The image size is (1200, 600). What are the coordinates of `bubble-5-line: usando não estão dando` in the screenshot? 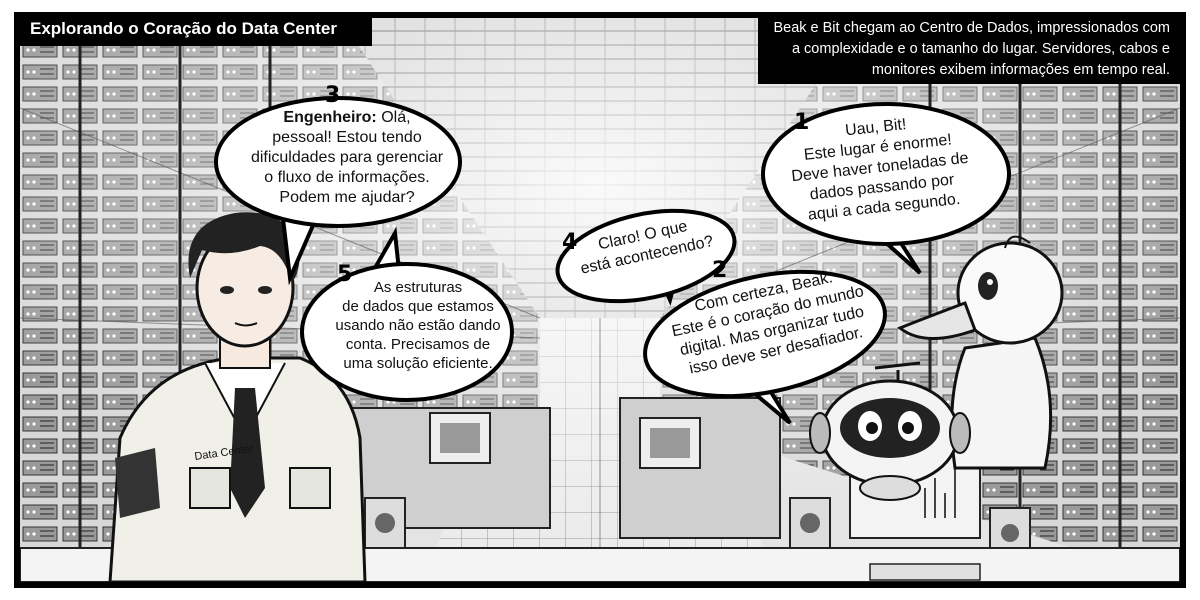 It's located at (418, 325).